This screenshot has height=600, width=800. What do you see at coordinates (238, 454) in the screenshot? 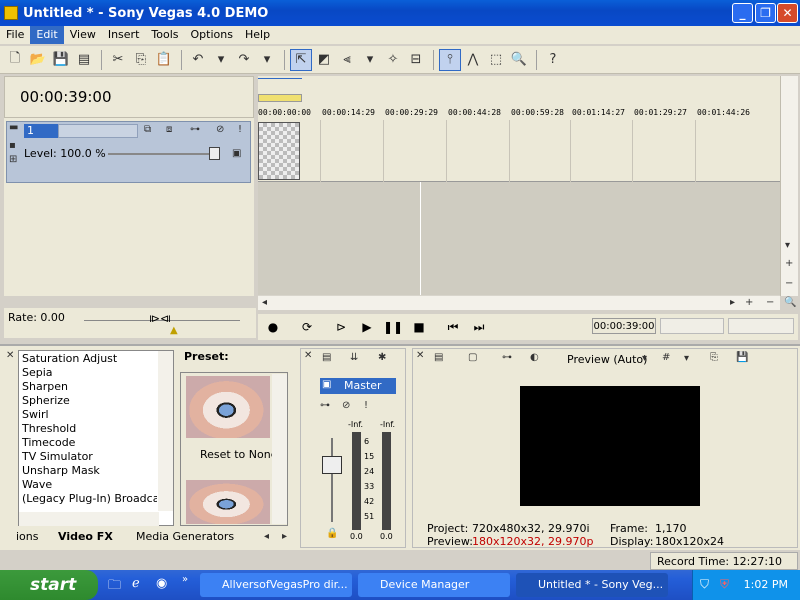
I see `preset-reset-to-none: Reset to None` at bounding box center [238, 454].